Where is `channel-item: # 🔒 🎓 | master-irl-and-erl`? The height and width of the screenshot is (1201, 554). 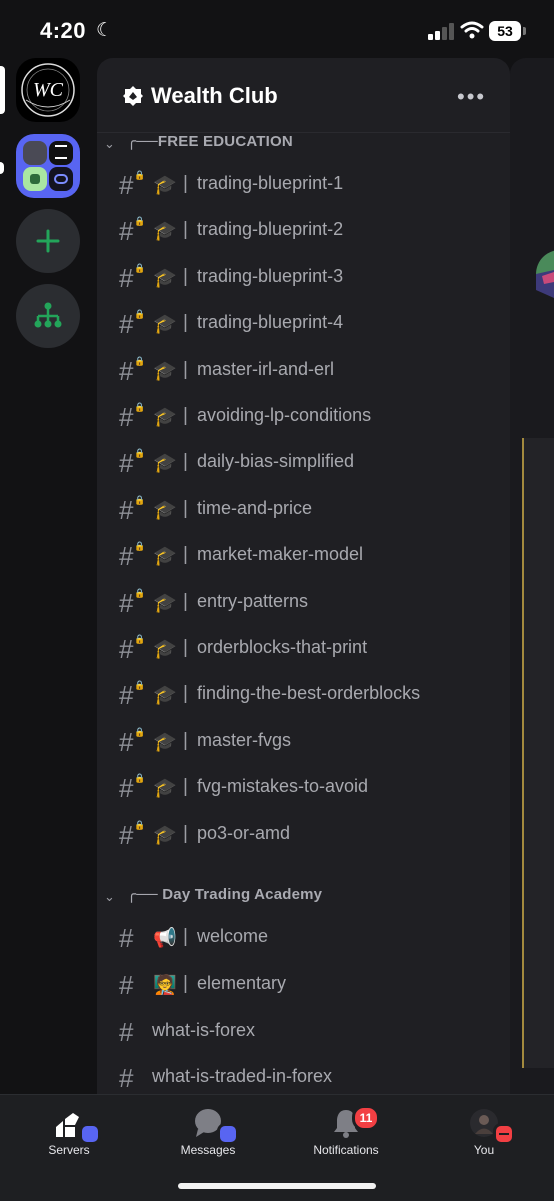 channel-item: # 🔒 🎓 | master-irl-and-erl is located at coordinates (303, 372).